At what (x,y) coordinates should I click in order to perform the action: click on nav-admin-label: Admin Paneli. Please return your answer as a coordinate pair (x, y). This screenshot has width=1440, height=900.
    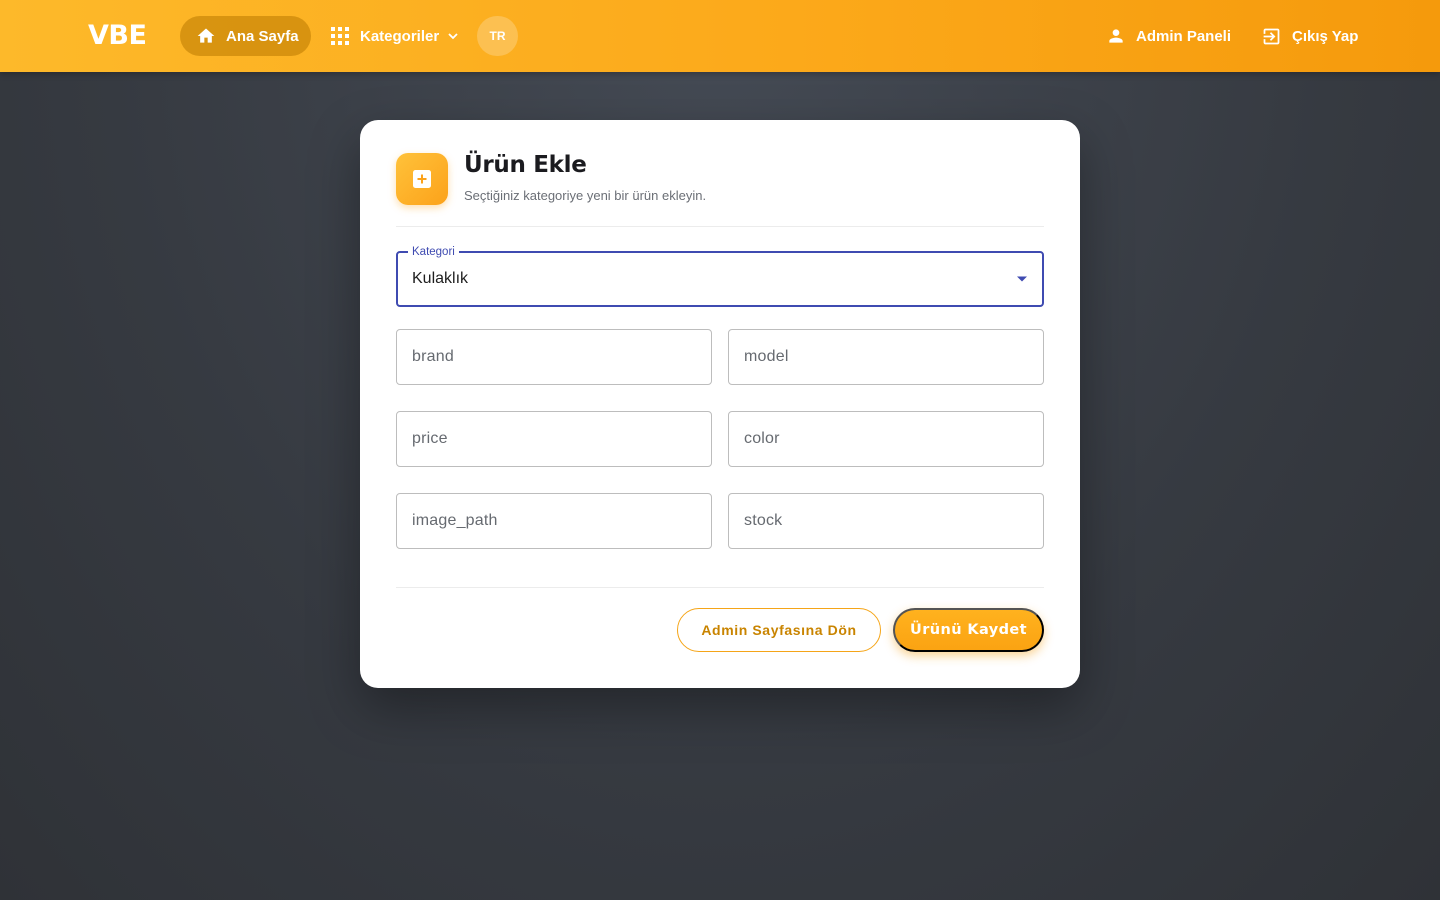
    Looking at the image, I should click on (1184, 36).